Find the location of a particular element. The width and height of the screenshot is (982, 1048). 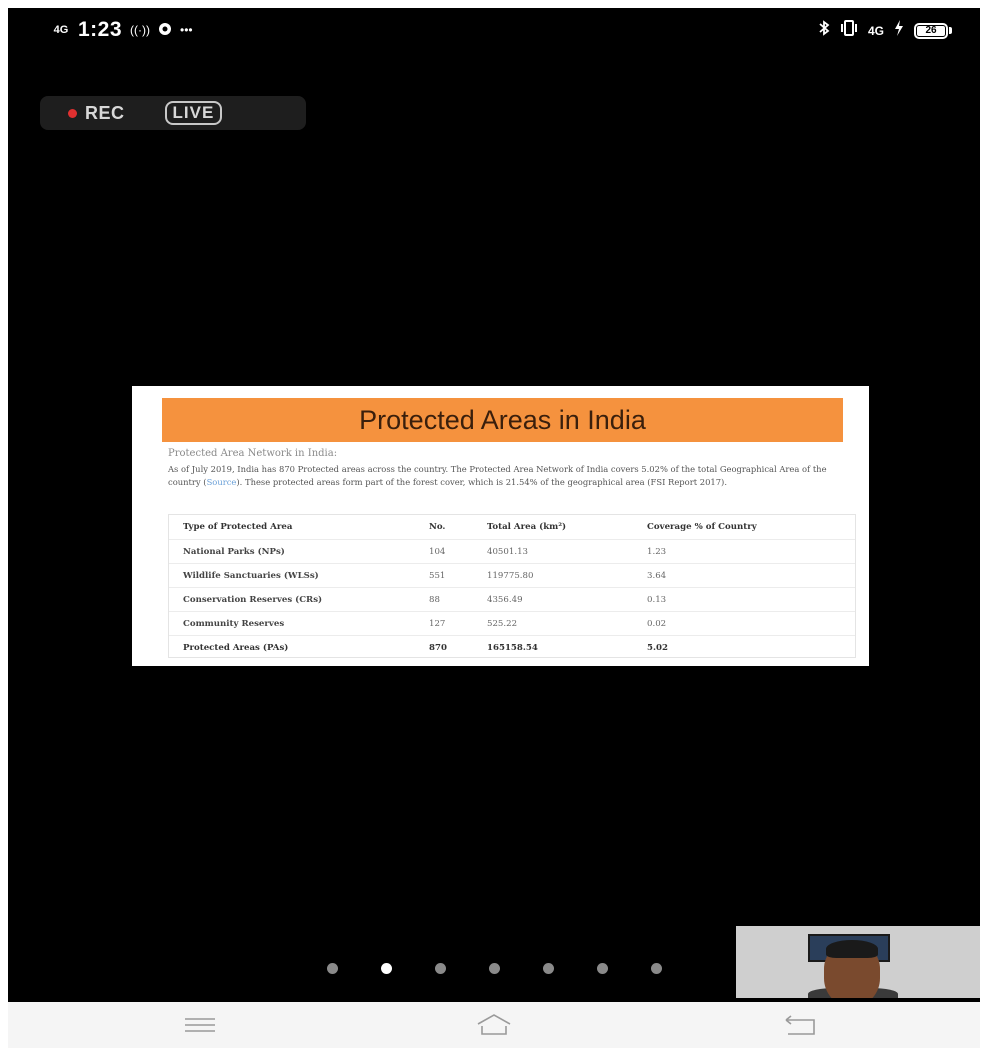

cell-total-area: 4356.49 is located at coordinates (567, 599).